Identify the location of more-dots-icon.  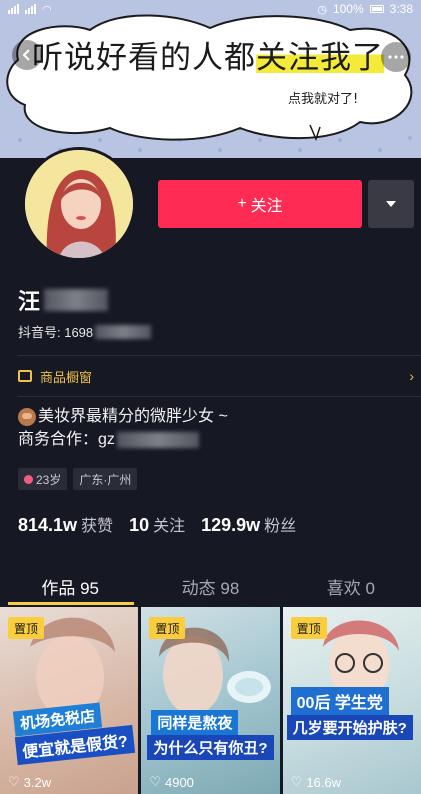
(396, 57).